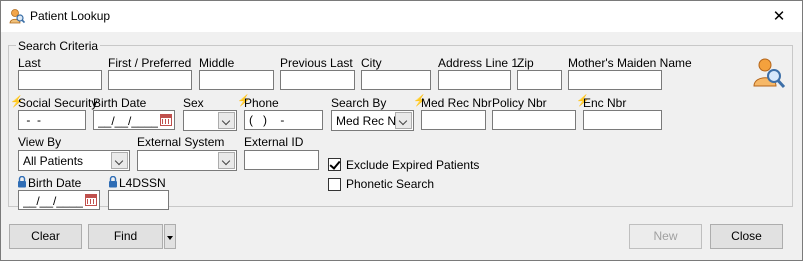 This screenshot has width=803, height=261. What do you see at coordinates (359, 103) in the screenshot?
I see `search-by-label: Search By` at bounding box center [359, 103].